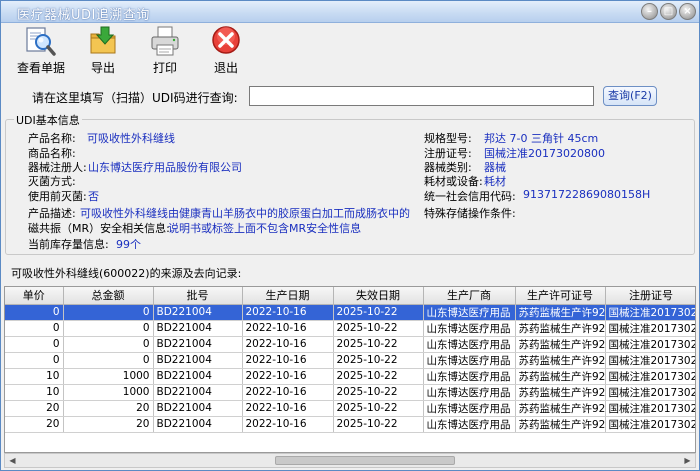  Describe the element at coordinates (470, 196) in the screenshot. I see `credit-code-label: 统一社会信用代码:` at that location.